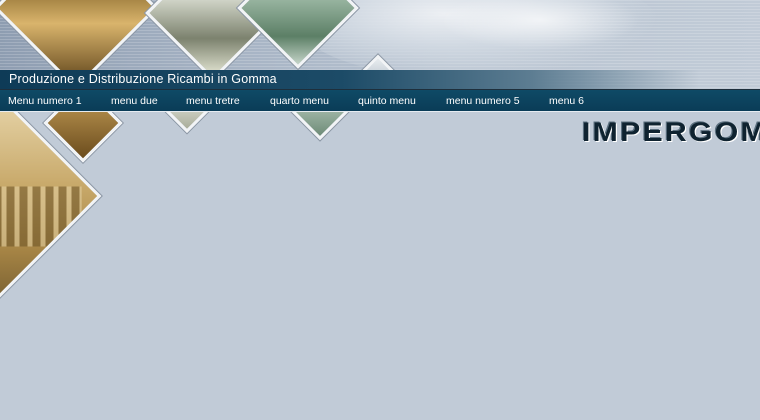  Describe the element at coordinates (566, 101) in the screenshot. I see `nav-item-menu-6: menu 6` at that location.